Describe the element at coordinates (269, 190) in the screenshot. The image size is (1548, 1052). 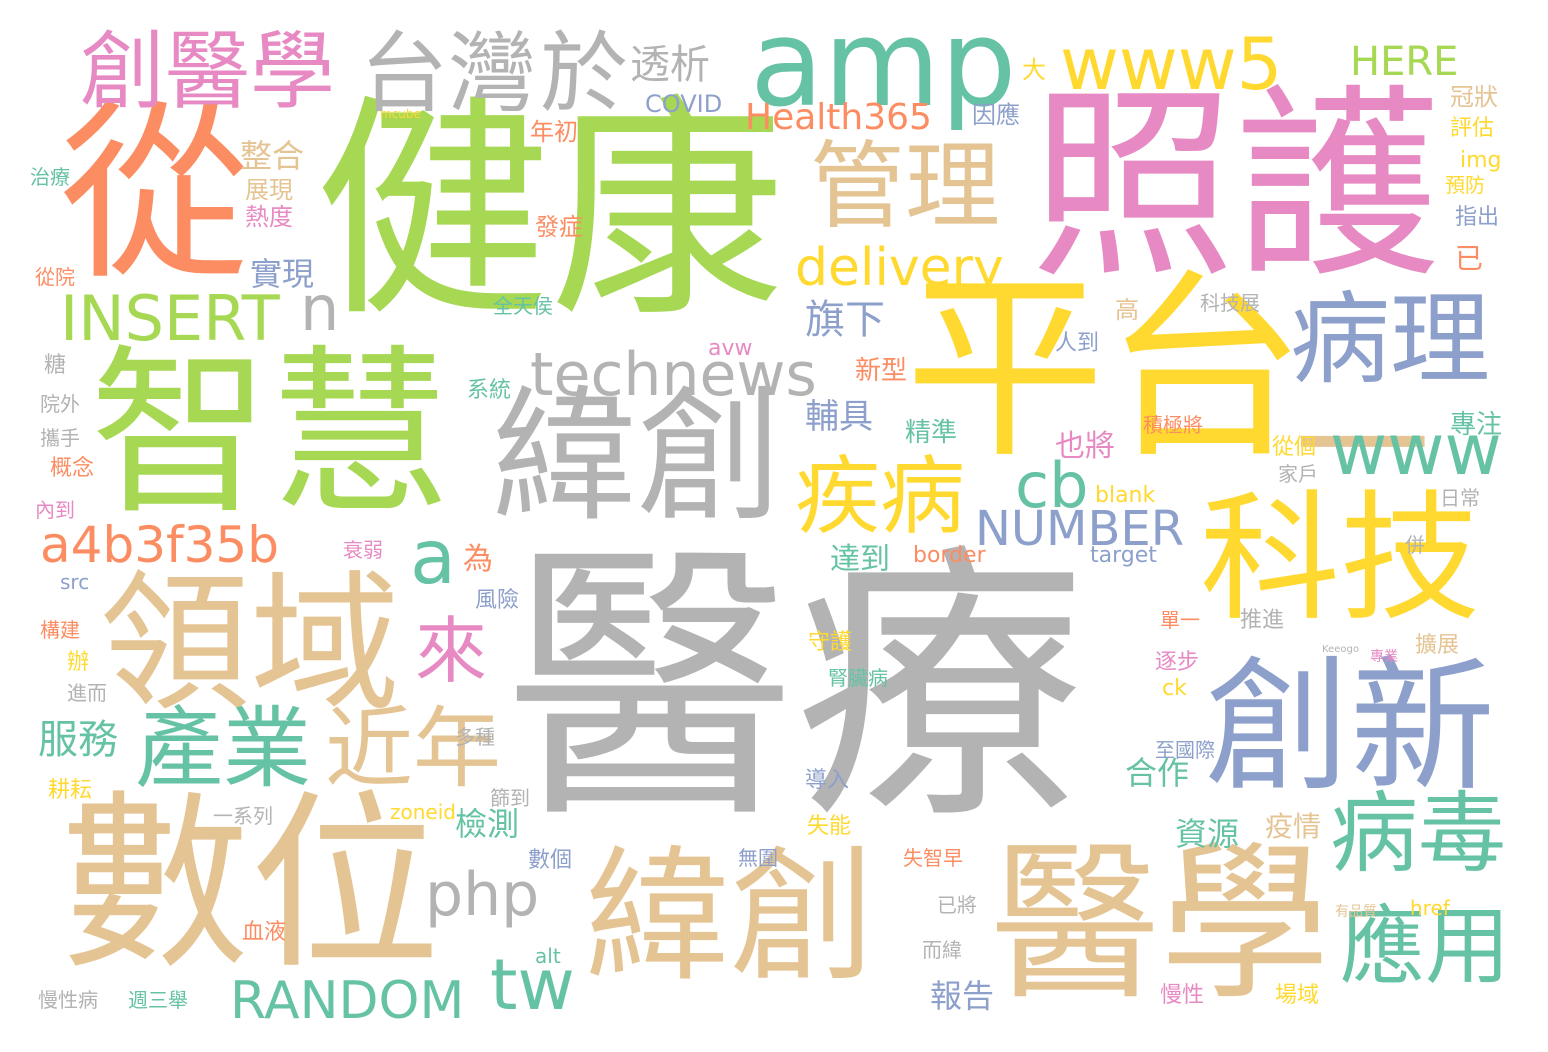
I see `word-展現: 展現` at that location.